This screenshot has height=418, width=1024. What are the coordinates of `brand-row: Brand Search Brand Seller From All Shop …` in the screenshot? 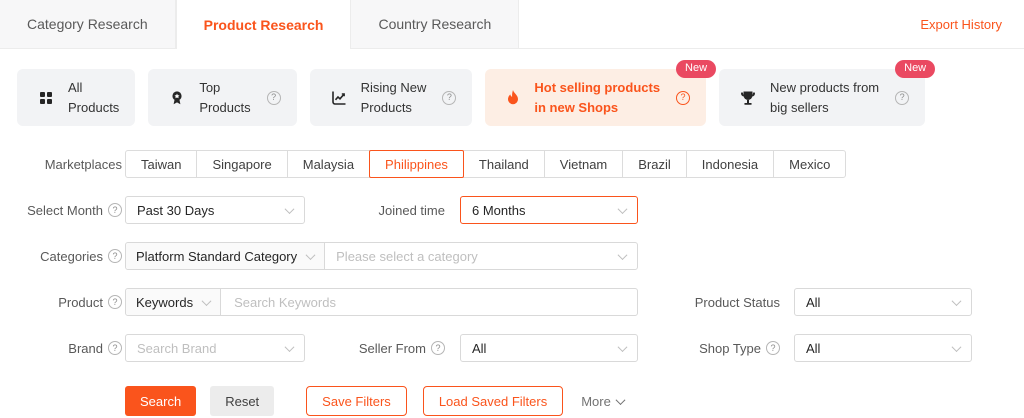 It's located at (512, 348).